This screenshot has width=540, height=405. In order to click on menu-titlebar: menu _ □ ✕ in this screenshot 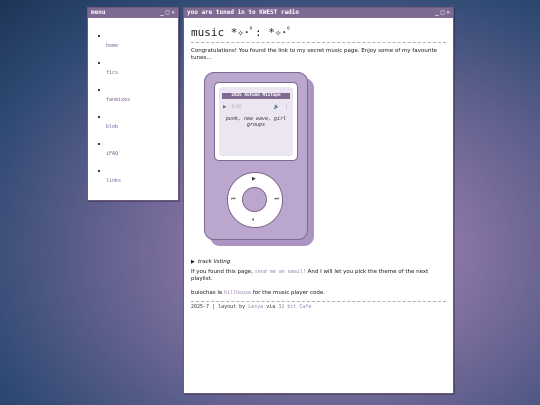, I will do `click(133, 13)`.